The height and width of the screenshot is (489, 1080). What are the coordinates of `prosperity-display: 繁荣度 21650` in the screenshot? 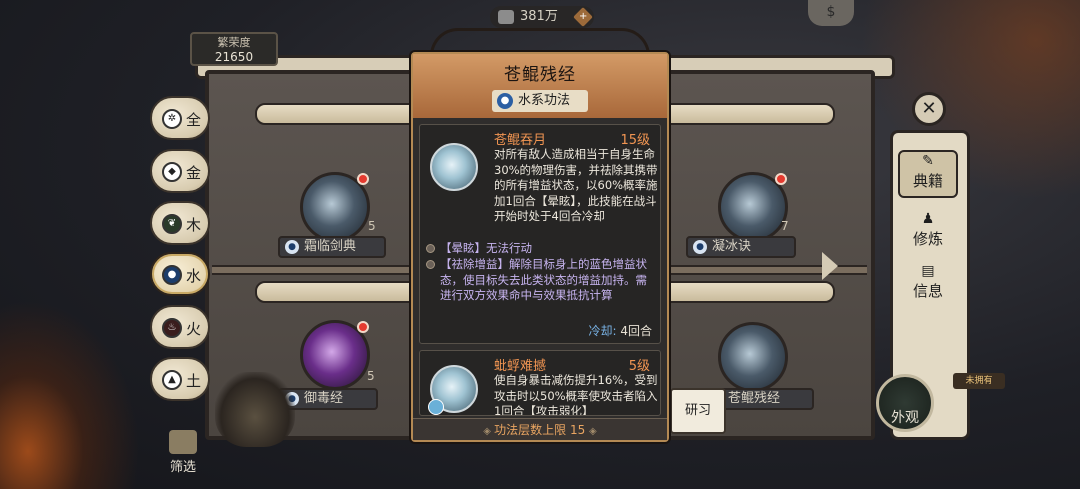 It's located at (234, 49).